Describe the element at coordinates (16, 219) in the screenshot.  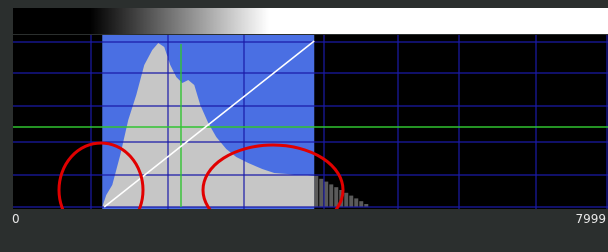
I see `axis-min-label: 0` at that location.